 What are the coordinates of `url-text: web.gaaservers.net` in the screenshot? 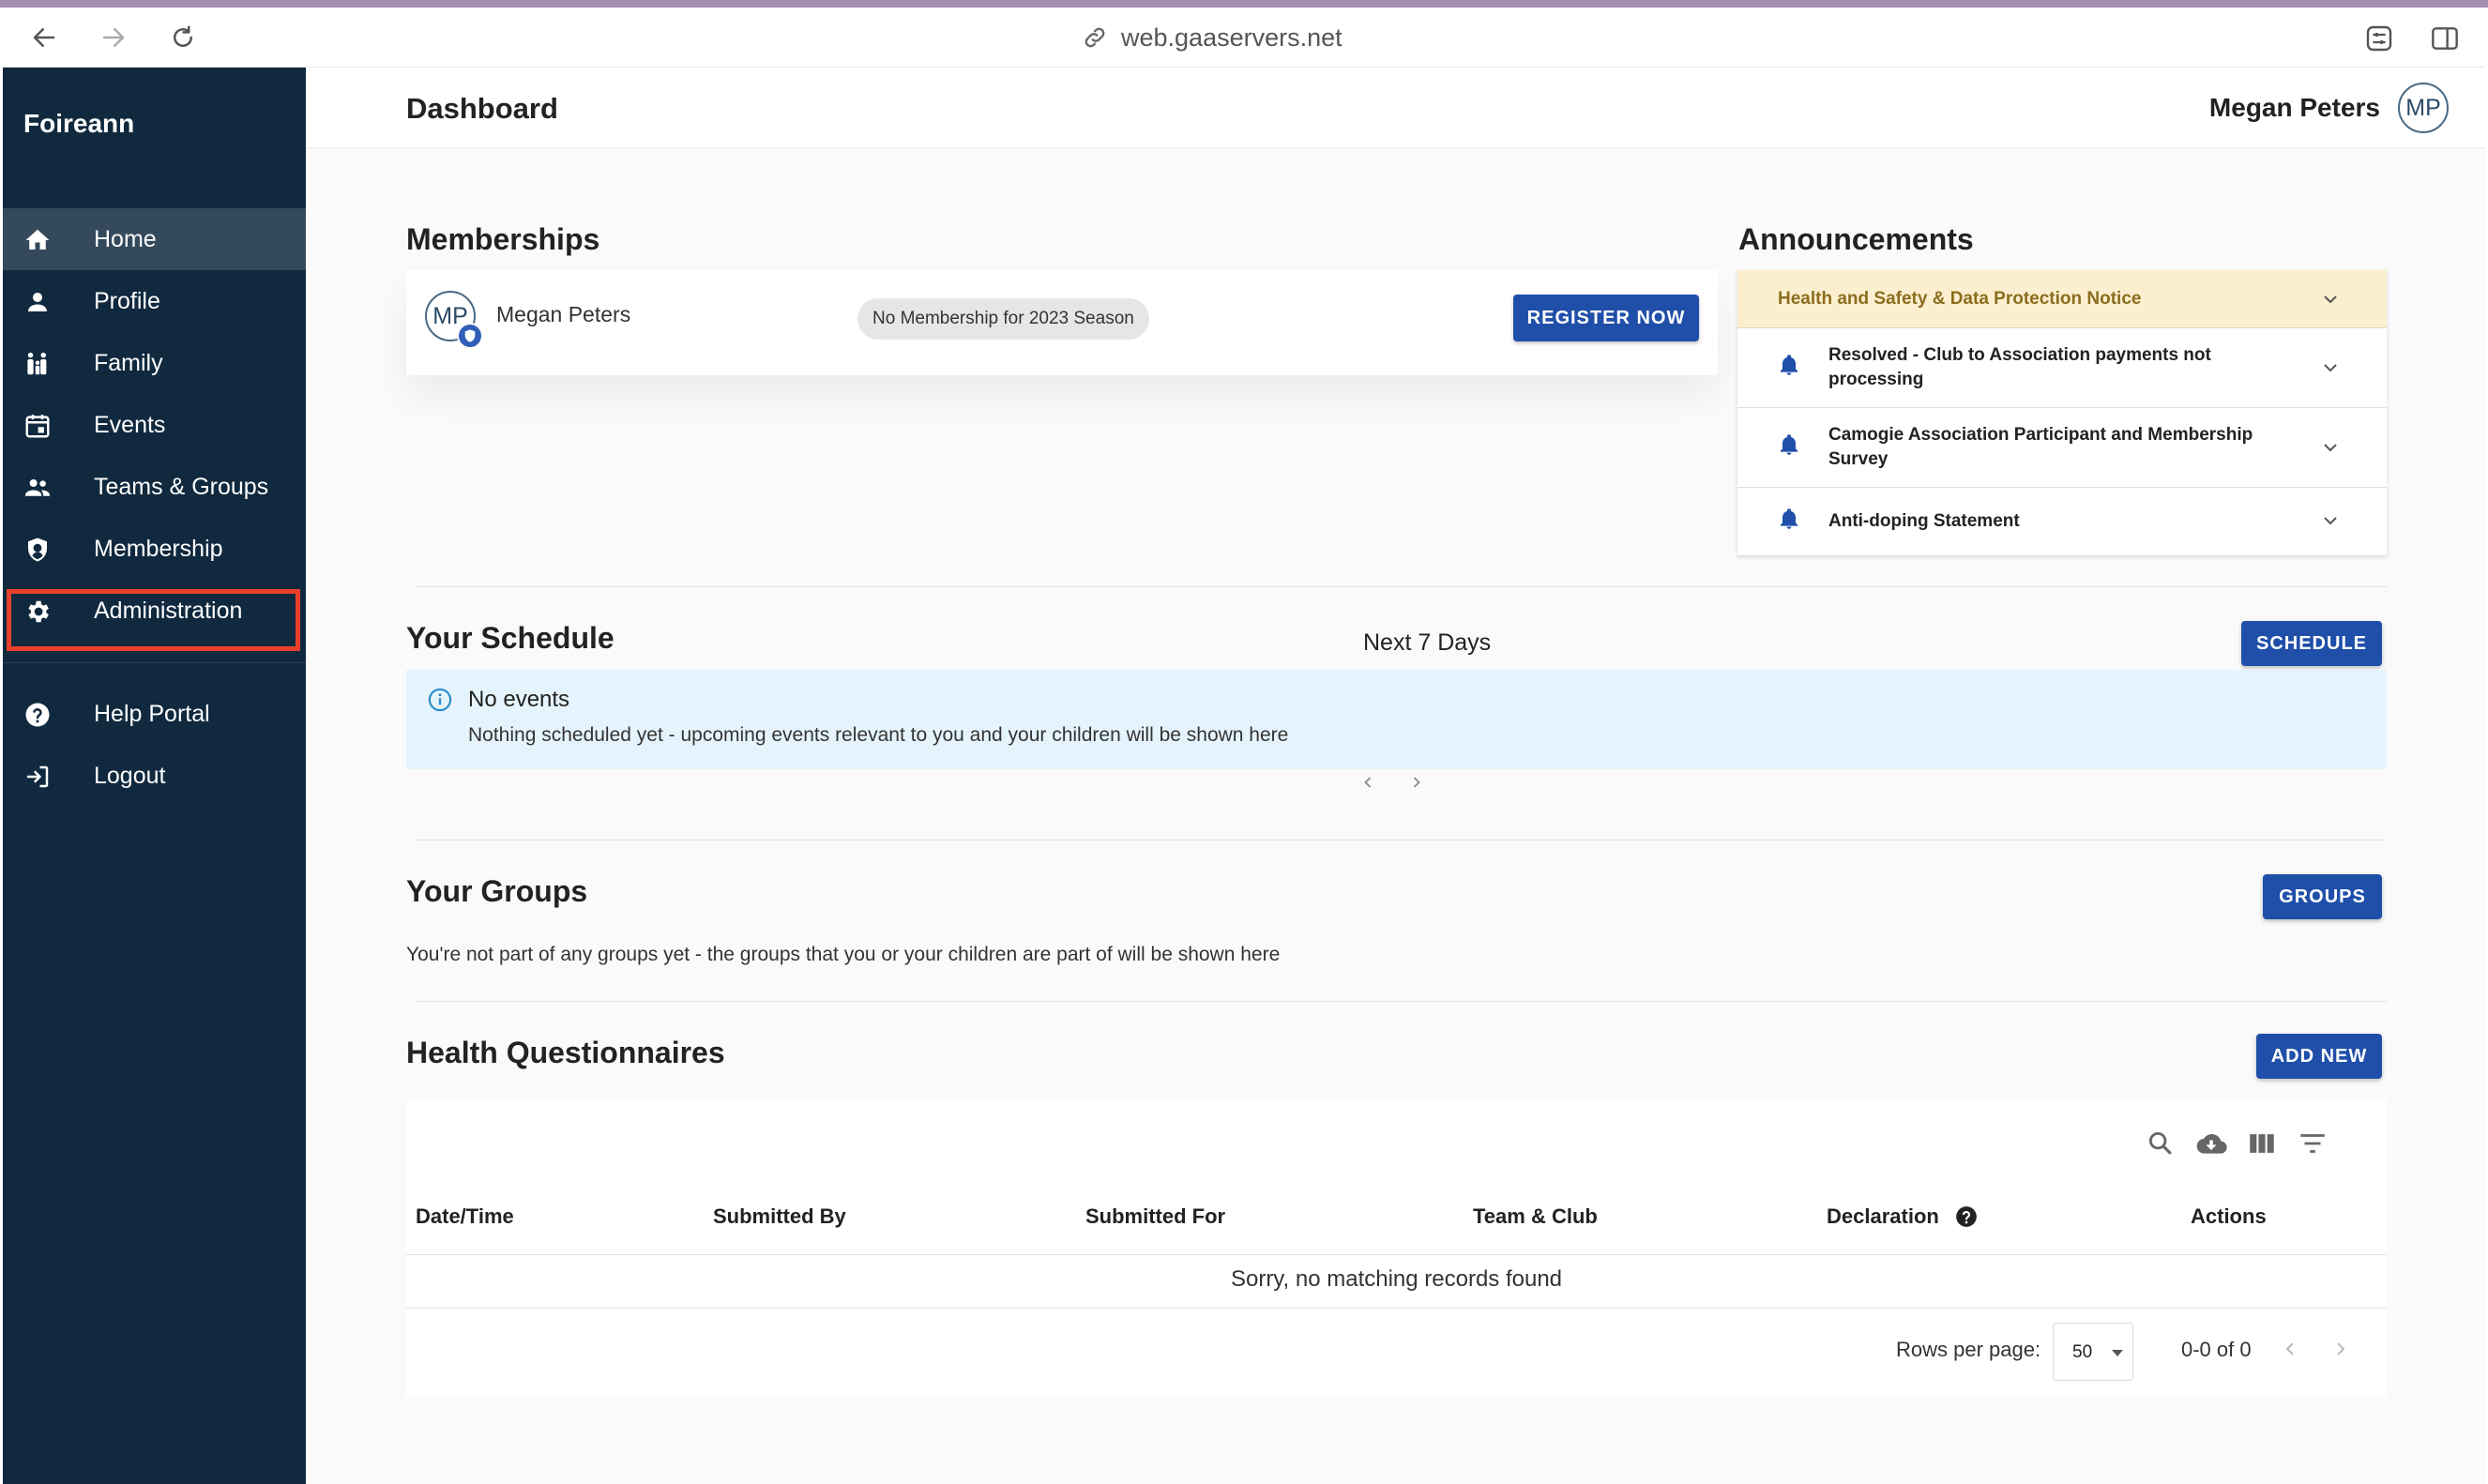 It's located at (1232, 38).